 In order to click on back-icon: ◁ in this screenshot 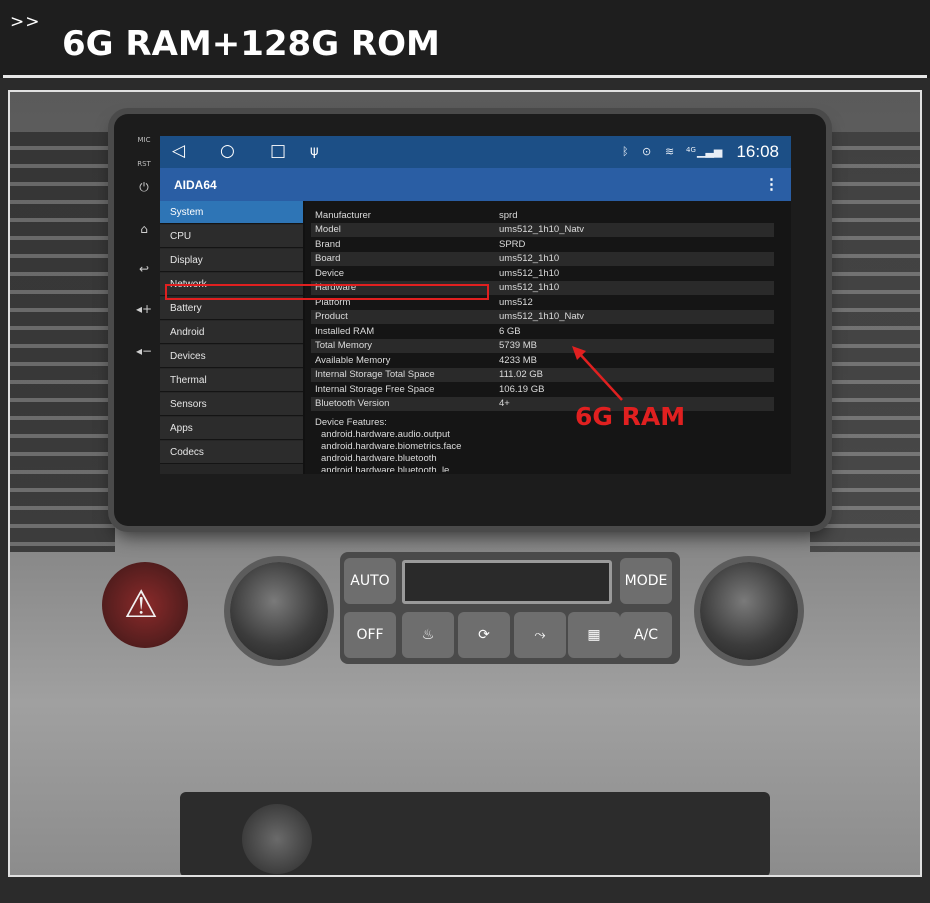, I will do `click(178, 151)`.